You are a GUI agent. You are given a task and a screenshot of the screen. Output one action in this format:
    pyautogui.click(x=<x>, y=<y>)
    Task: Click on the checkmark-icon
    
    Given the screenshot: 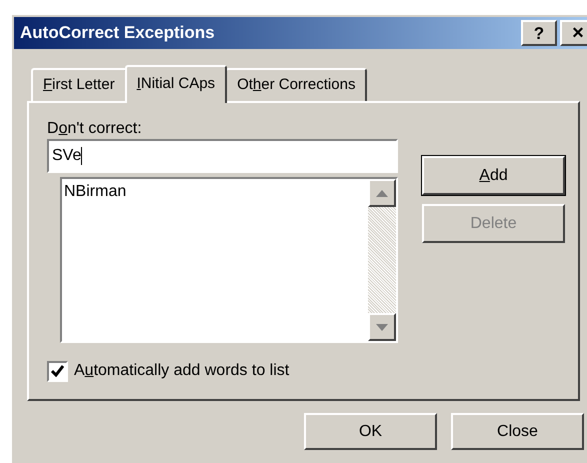 What is the action you would take?
    pyautogui.click(x=57, y=371)
    